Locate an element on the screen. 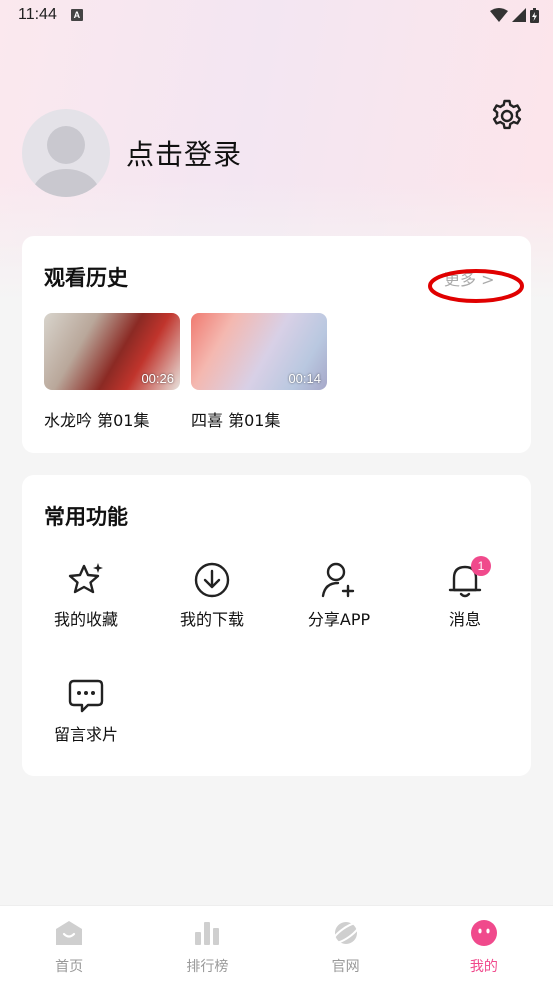  status-icons is located at coordinates (514, 15).